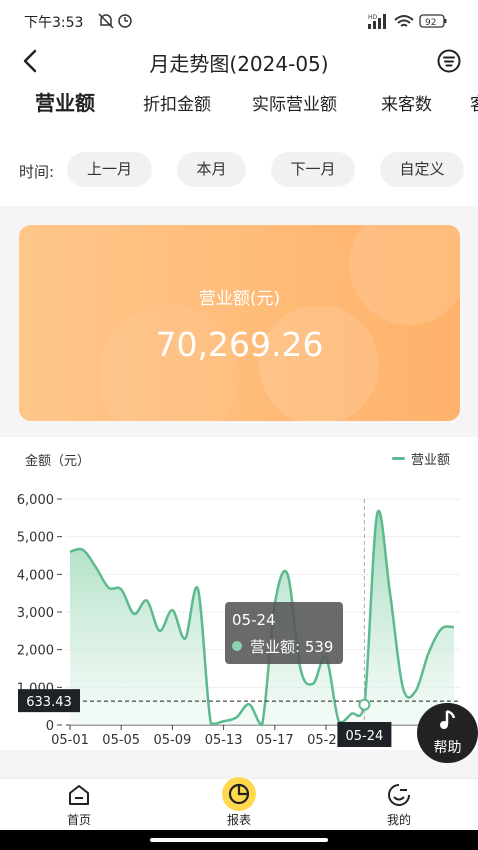 Image resolution: width=478 pixels, height=850 pixels. I want to click on tooltip-date: 05-24, so click(254, 620).